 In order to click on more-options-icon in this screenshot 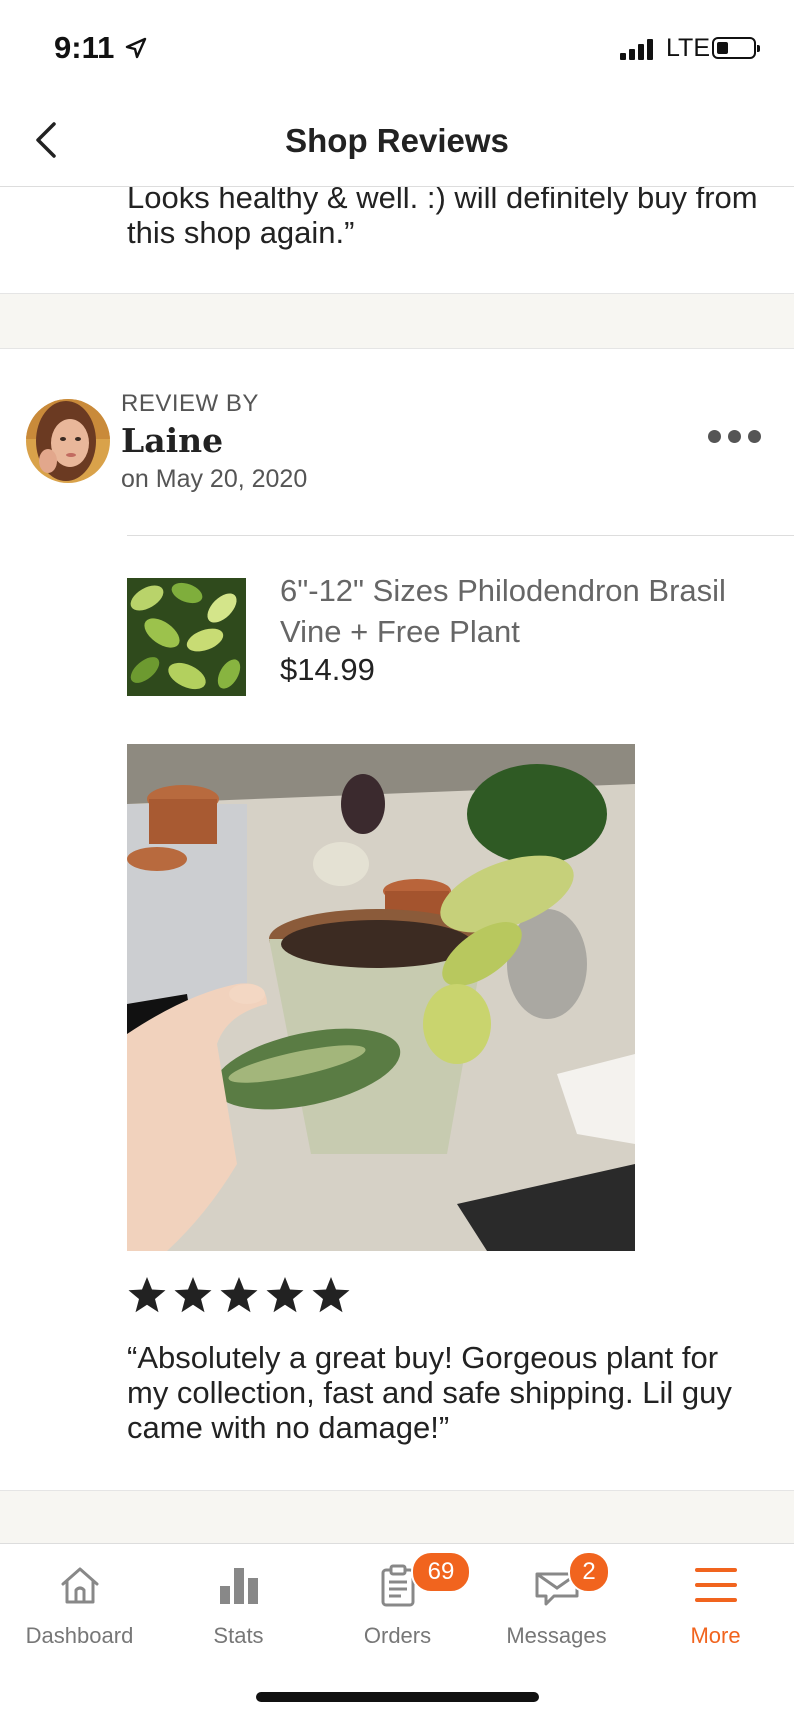, I will do `click(734, 436)`.